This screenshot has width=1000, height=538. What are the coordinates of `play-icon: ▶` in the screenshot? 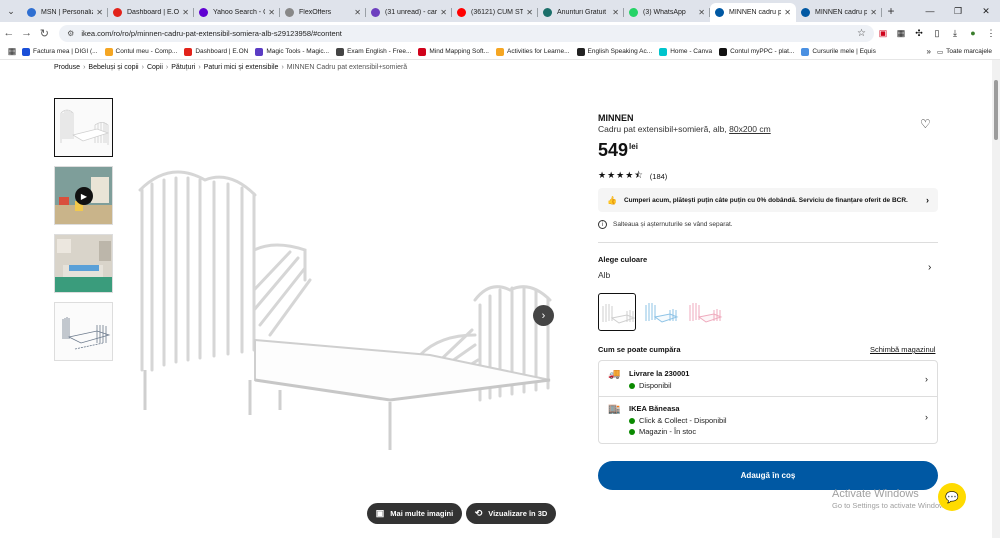 It's located at (84, 196).